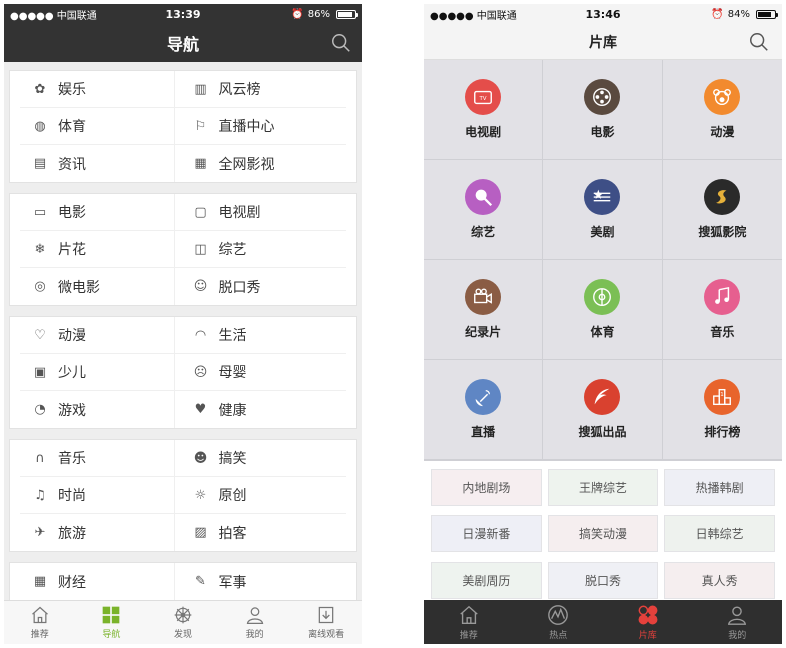 The height and width of the screenshot is (648, 786). I want to click on tab-hot: 热点, so click(559, 622).